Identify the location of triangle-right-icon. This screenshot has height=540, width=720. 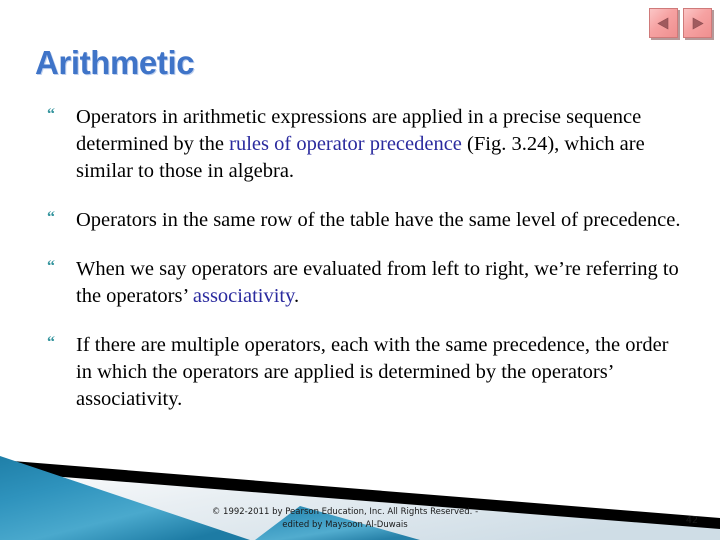
(697, 23).